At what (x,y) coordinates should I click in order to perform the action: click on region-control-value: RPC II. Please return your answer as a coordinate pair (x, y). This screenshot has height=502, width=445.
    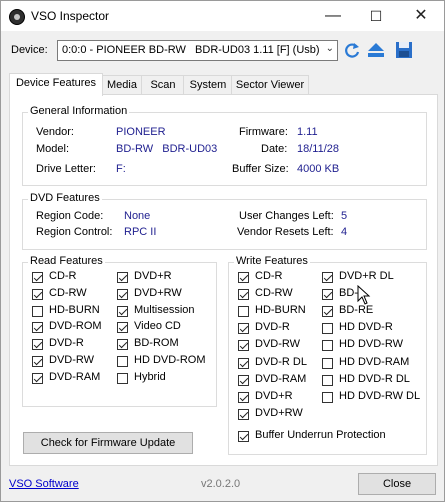
    Looking at the image, I should click on (140, 232).